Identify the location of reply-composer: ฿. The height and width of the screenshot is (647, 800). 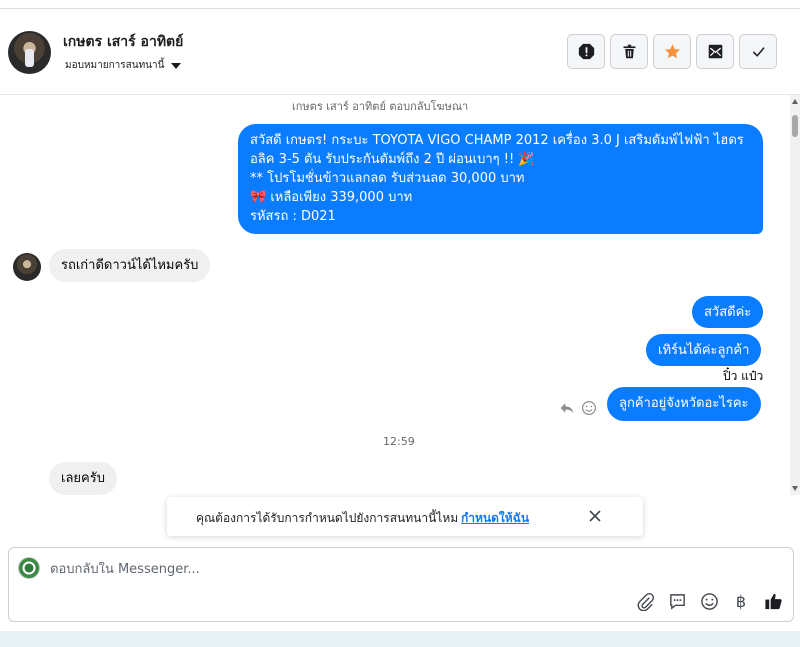
(401, 584).